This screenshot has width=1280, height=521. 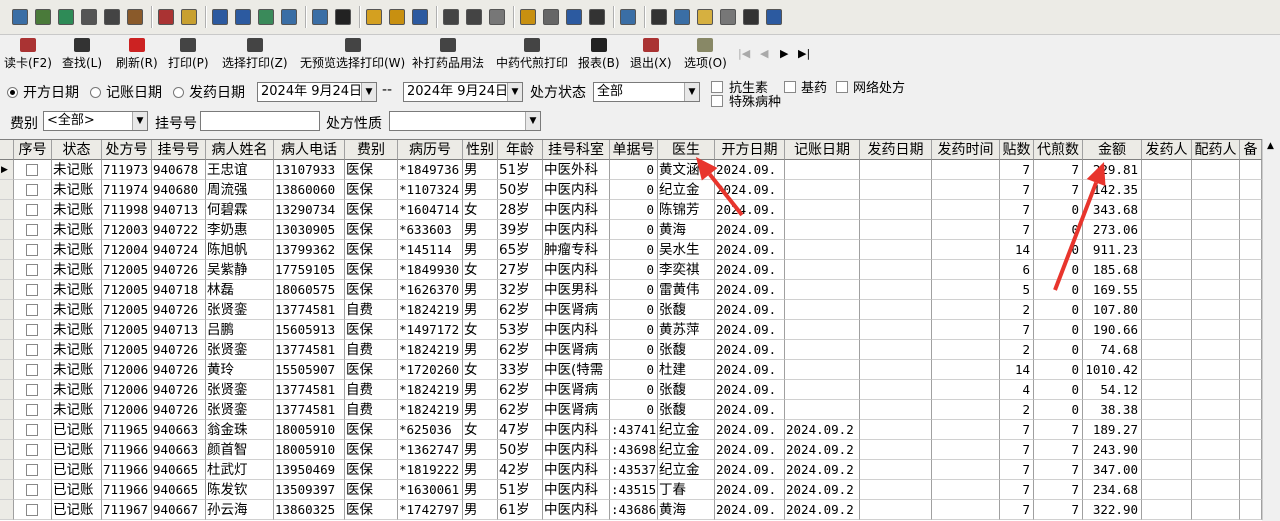 I want to click on col-amount-cell: 190.66, so click(x=1112, y=330).